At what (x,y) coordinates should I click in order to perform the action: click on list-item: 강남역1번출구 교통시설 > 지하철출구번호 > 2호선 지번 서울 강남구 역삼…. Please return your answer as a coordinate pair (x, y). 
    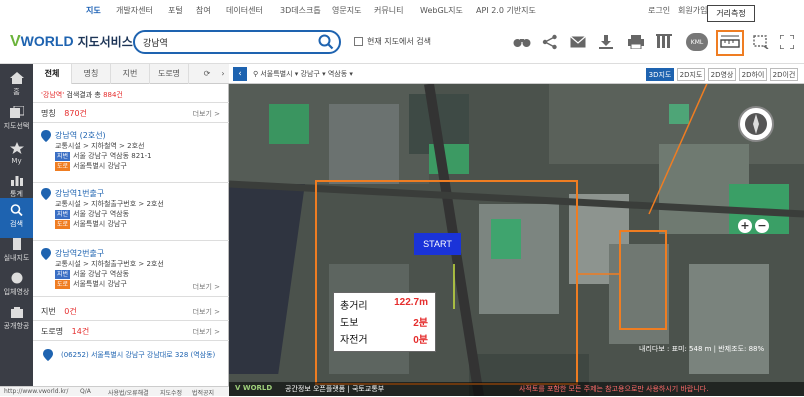
    Looking at the image, I should click on (140, 208).